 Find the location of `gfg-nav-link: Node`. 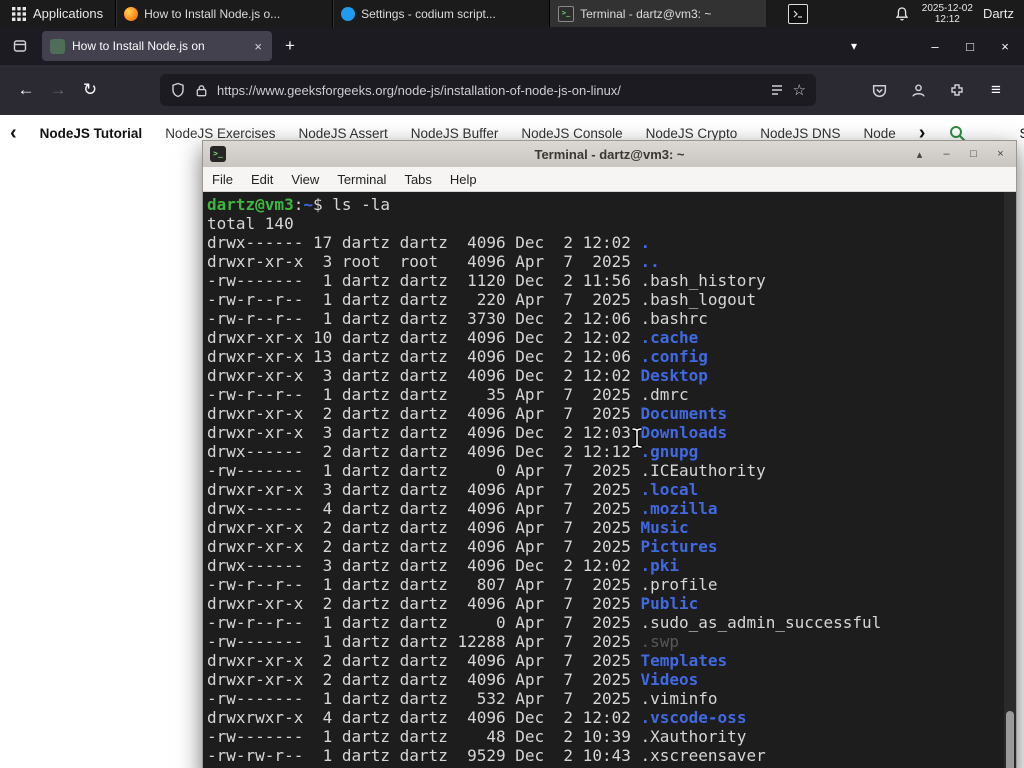

gfg-nav-link: Node is located at coordinates (880, 133).